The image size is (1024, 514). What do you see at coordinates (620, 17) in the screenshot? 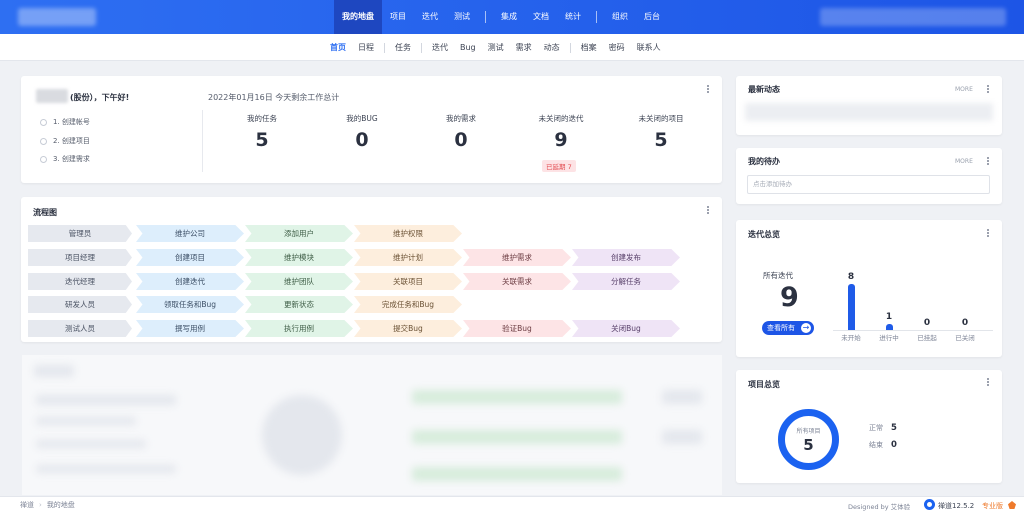
I see `nav-organization: 组织` at bounding box center [620, 17].